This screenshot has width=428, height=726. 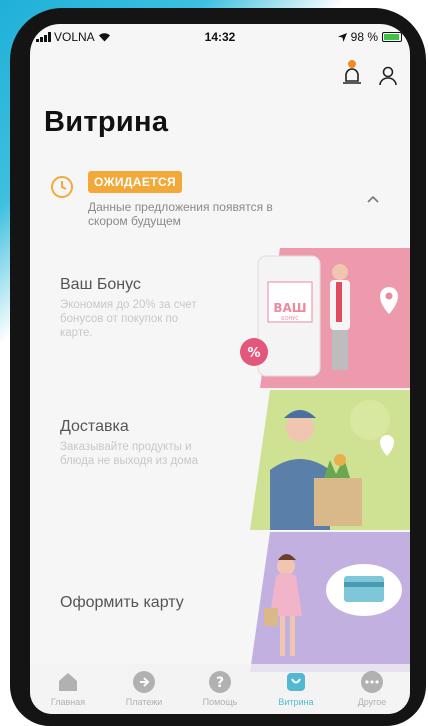 I want to click on card-illustration, so click(x=330, y=602).